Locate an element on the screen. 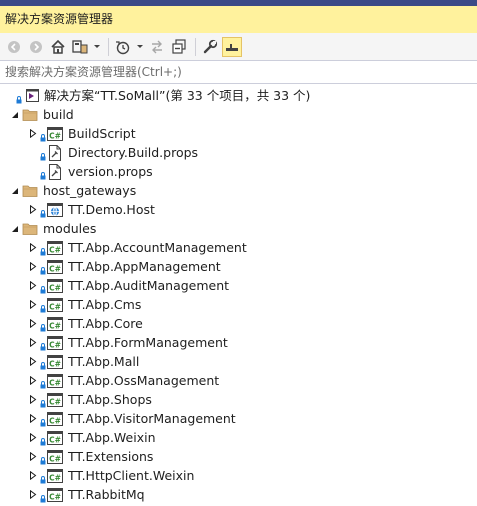 The image size is (477, 506). tree-item-label: TT.Abp.Weixin is located at coordinates (112, 437).